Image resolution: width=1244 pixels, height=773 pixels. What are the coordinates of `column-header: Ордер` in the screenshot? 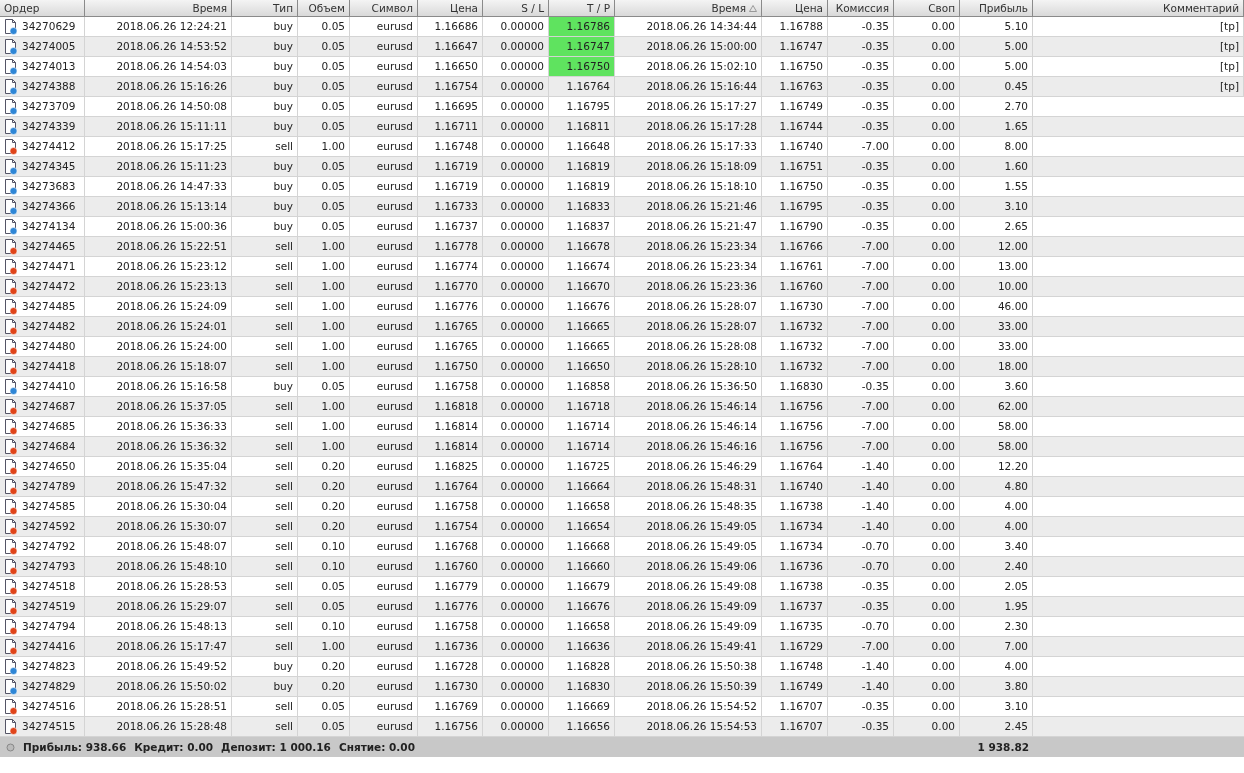 It's located at (42, 8).